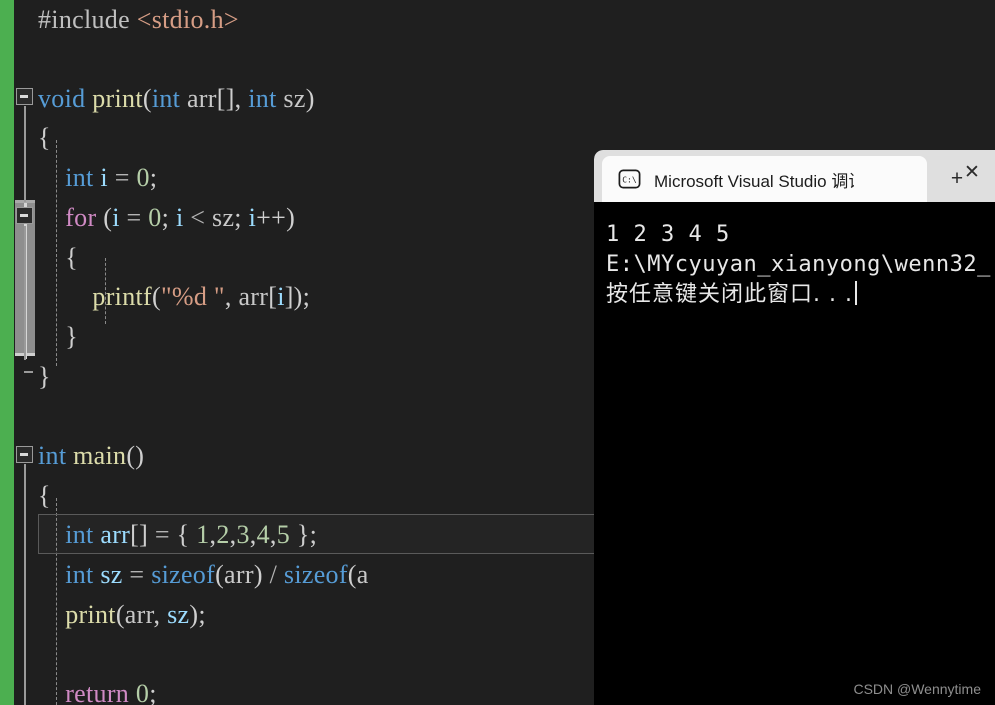 The width and height of the screenshot is (995, 705). Describe the element at coordinates (100, 455) in the screenshot. I see `code-token: main` at that location.